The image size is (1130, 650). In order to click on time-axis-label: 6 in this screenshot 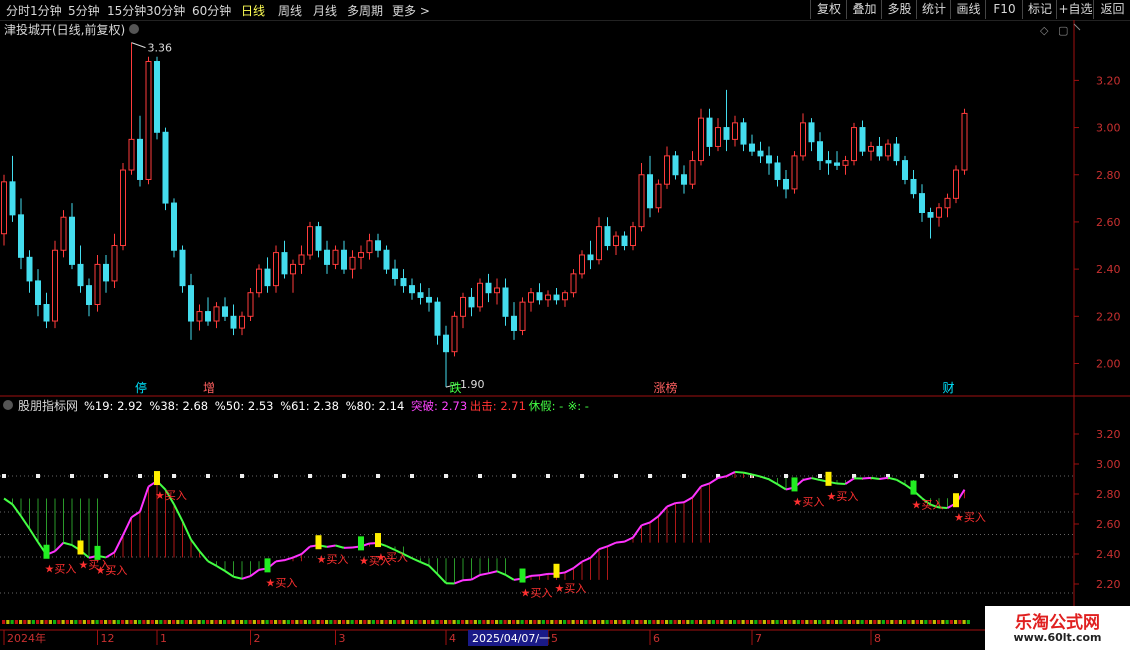, I will do `click(656, 638)`.